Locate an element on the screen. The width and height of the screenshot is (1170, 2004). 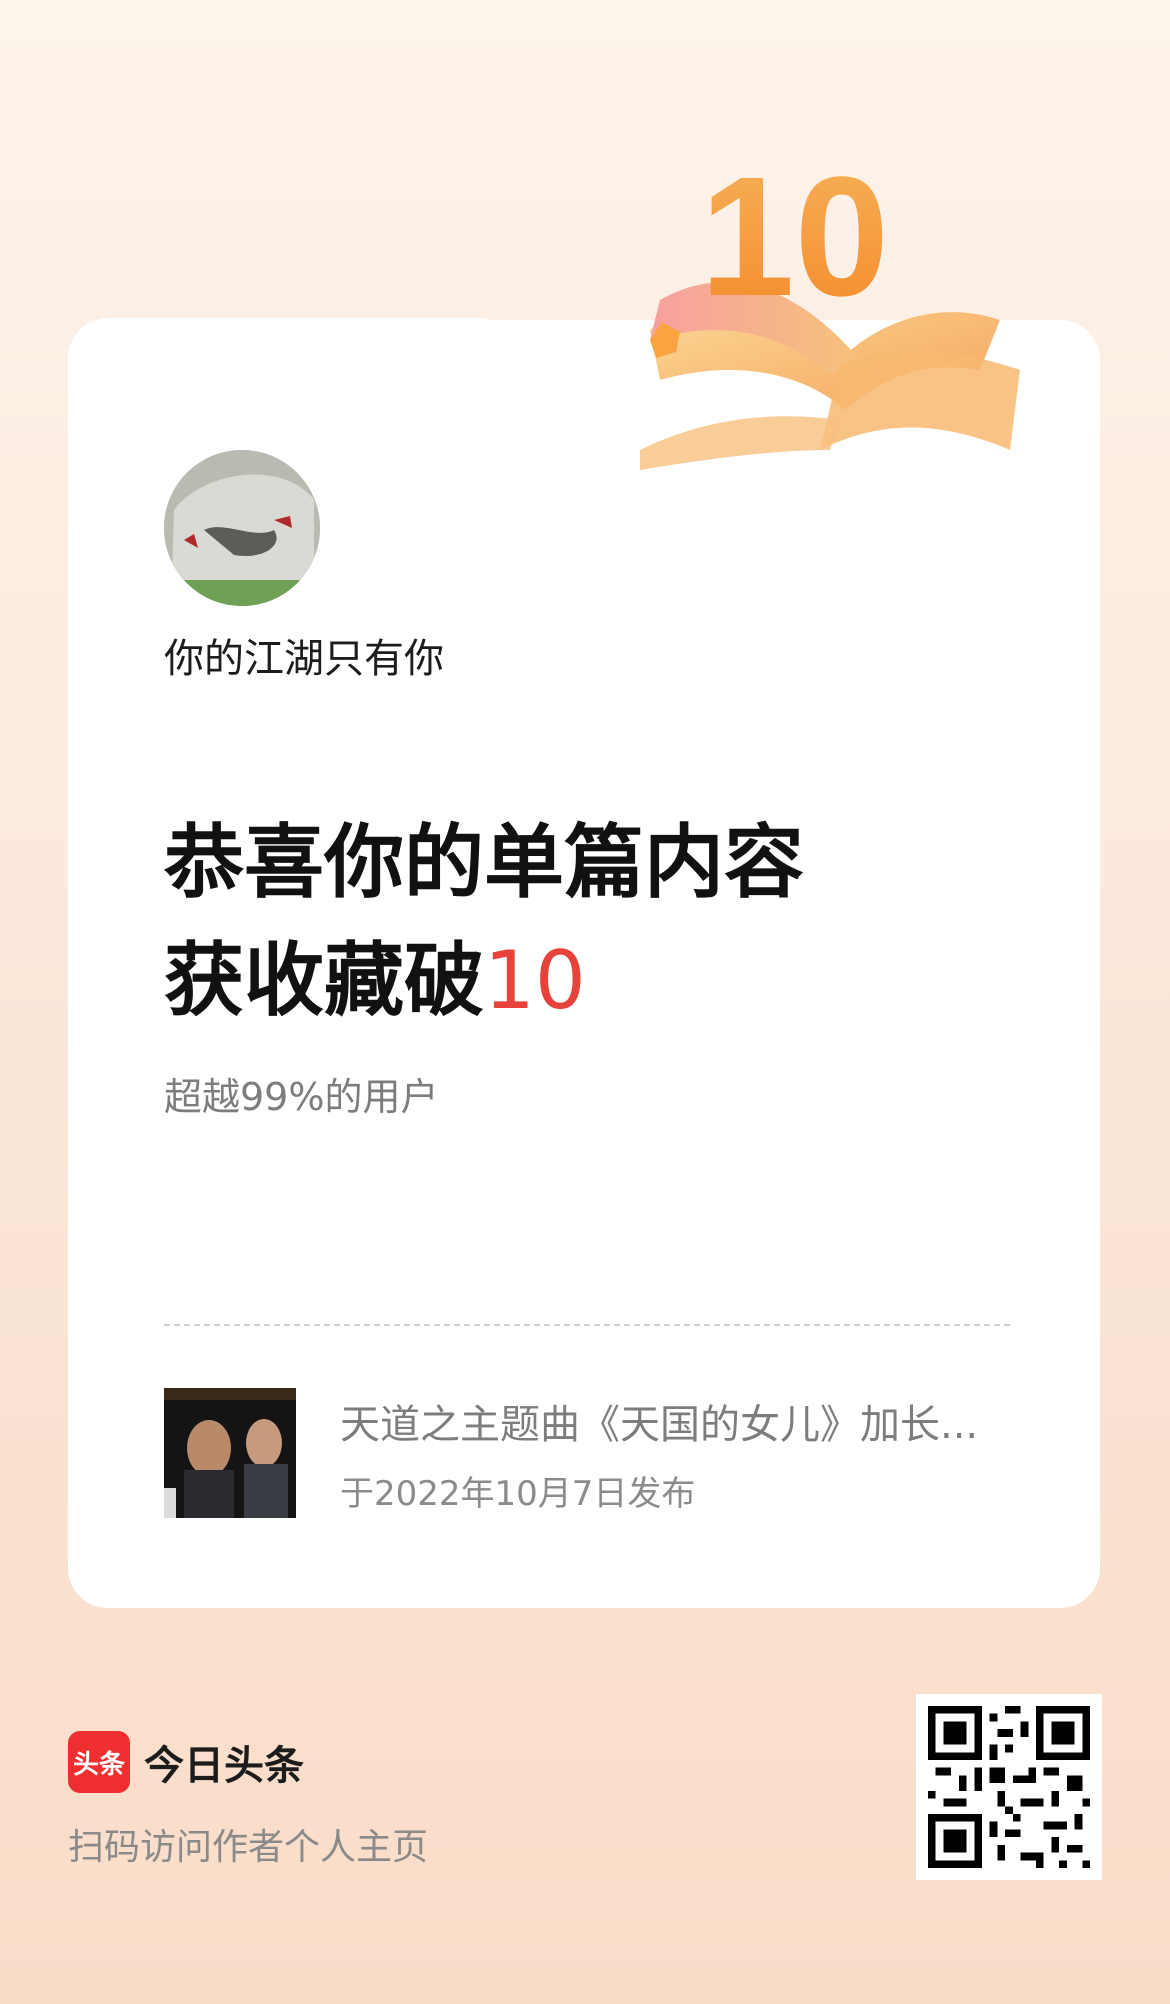
achievement-headline: 恭喜你的单篇内容 获收藏破10 is located at coordinates (484, 922).